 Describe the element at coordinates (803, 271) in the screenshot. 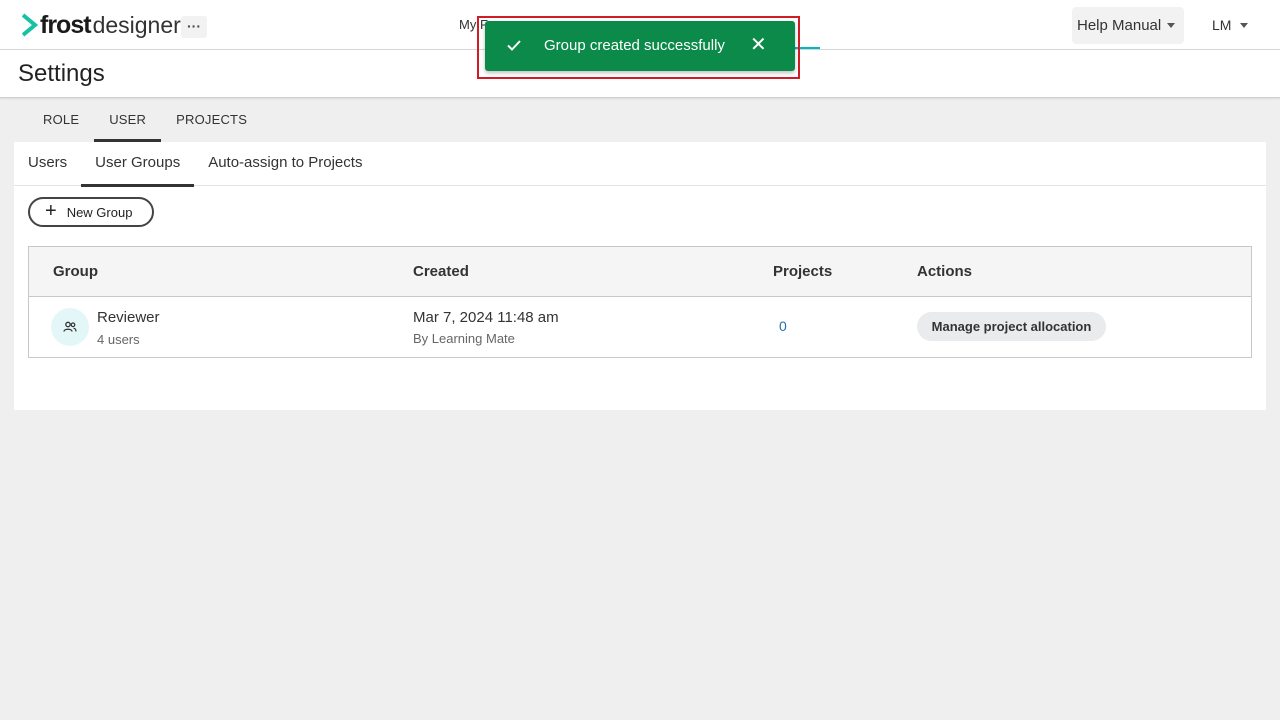

I see `column-header-projects: Projects` at that location.